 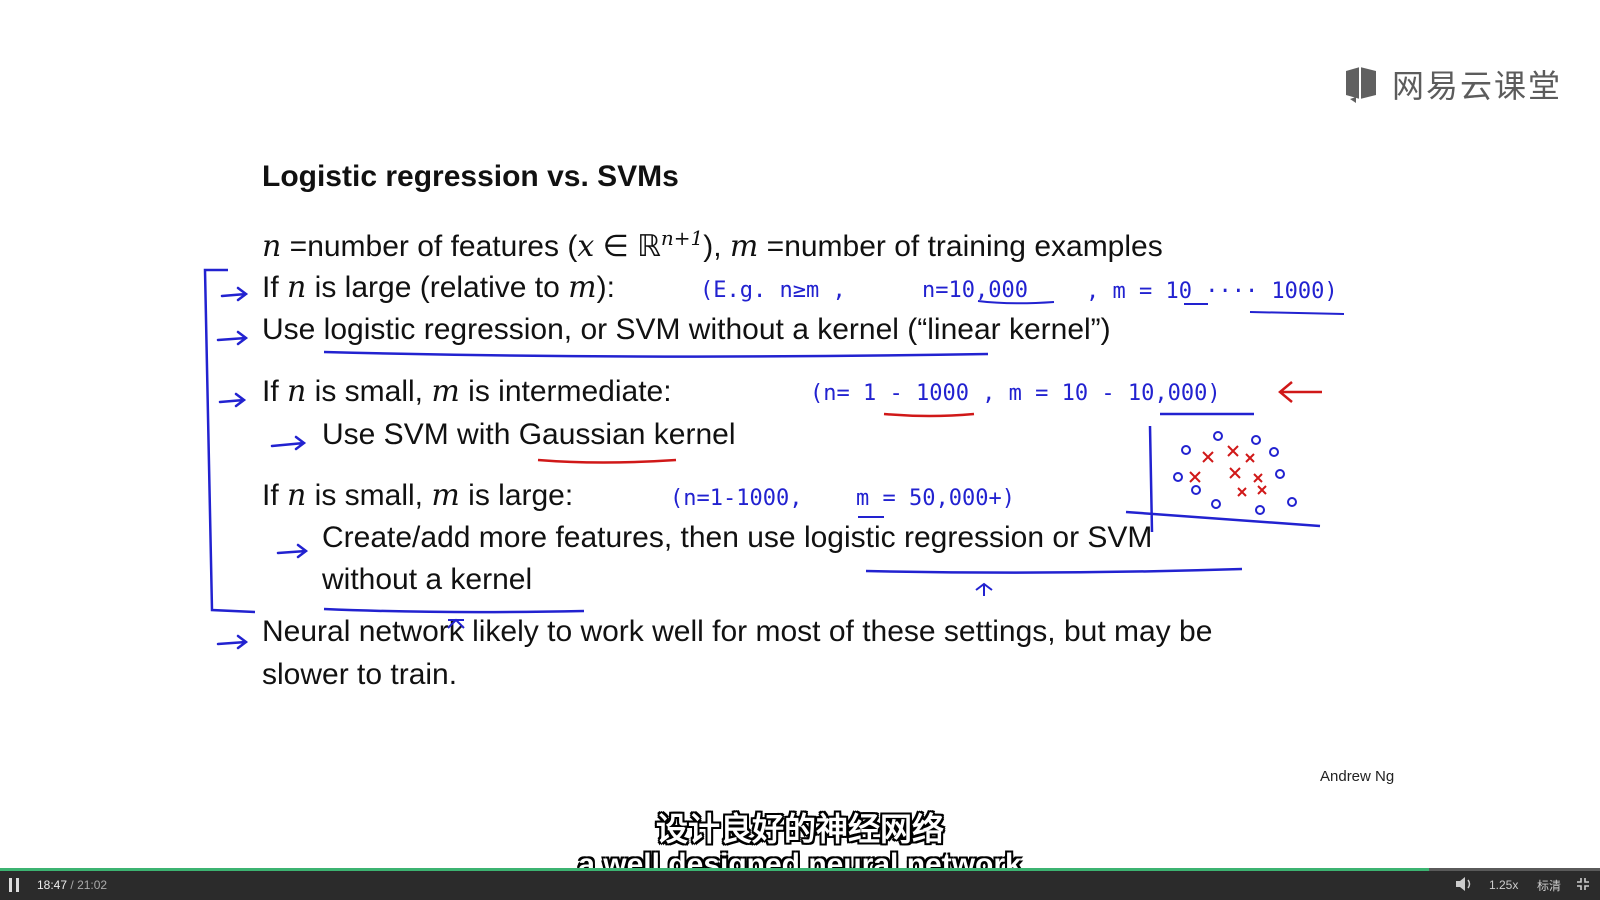 I want to click on scatter-axes, so click(x=1223, y=479).